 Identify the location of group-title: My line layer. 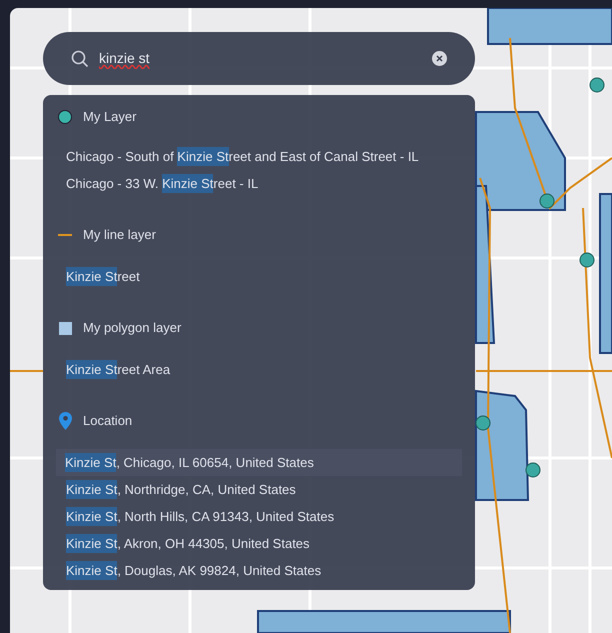
(119, 235).